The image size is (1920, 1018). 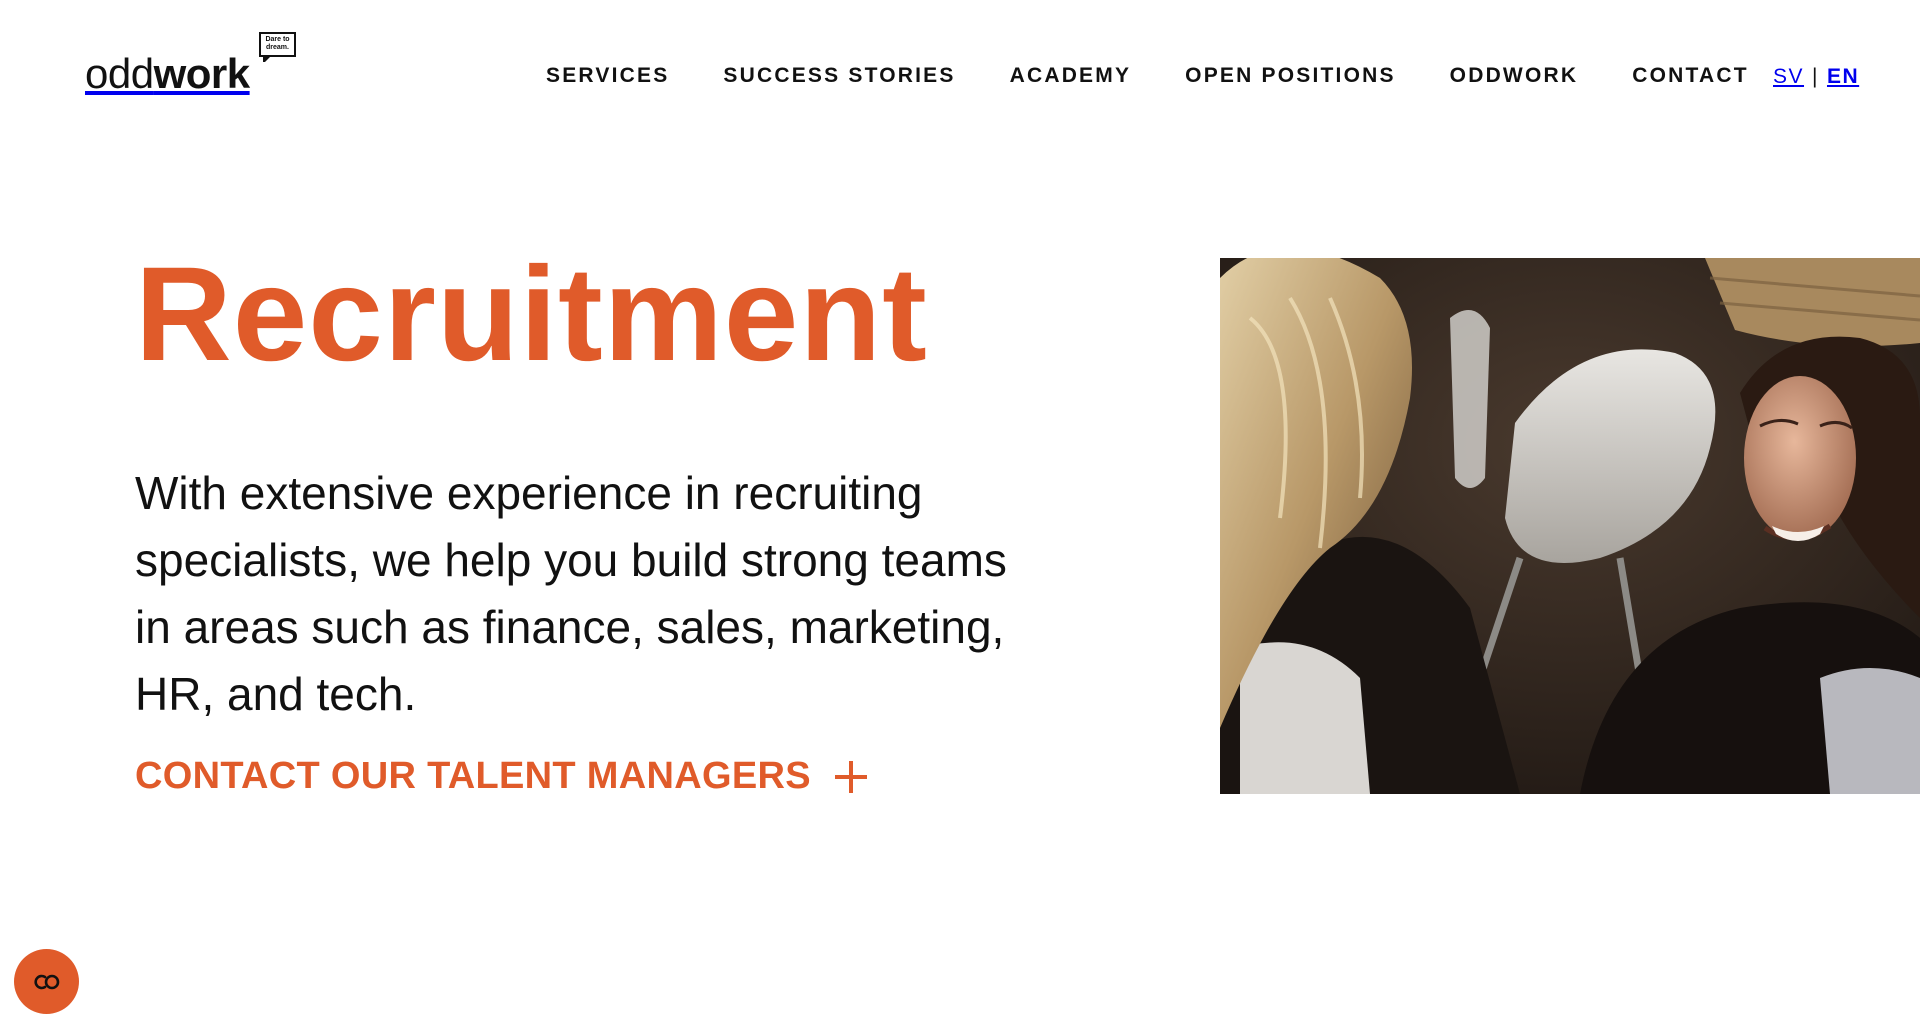 What do you see at coordinates (202, 73) in the screenshot?
I see `logo-text-bold: work` at bounding box center [202, 73].